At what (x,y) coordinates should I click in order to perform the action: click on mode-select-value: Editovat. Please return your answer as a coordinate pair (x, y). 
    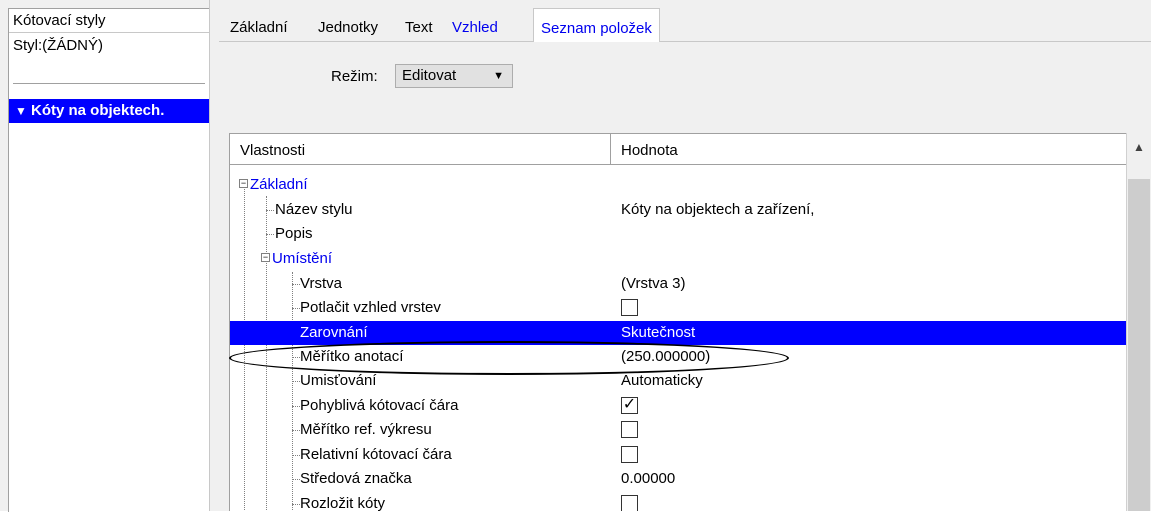
    Looking at the image, I should click on (429, 75).